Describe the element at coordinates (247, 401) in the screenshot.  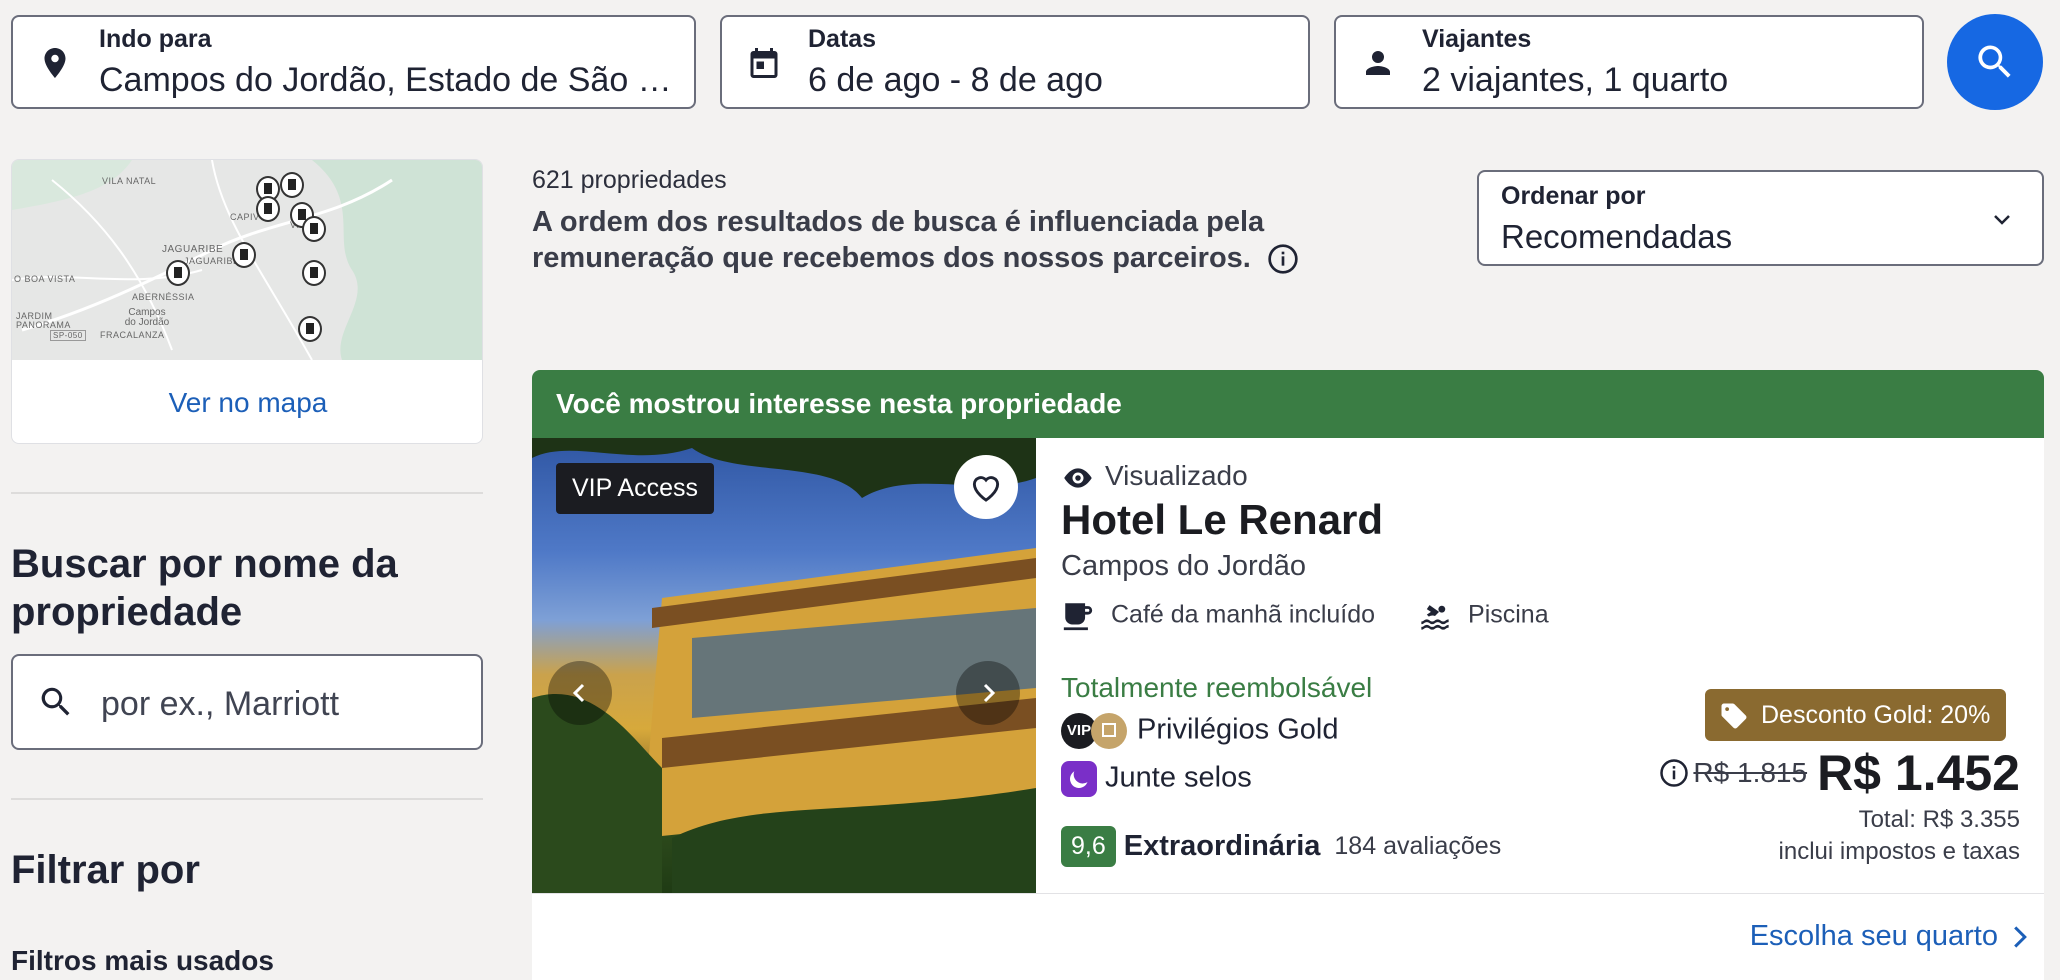
I see `view-map-link: Ver no mapa` at that location.